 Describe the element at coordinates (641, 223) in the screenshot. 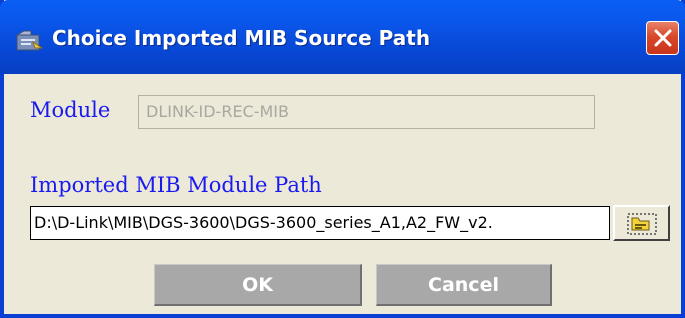

I see `browse-button` at that location.